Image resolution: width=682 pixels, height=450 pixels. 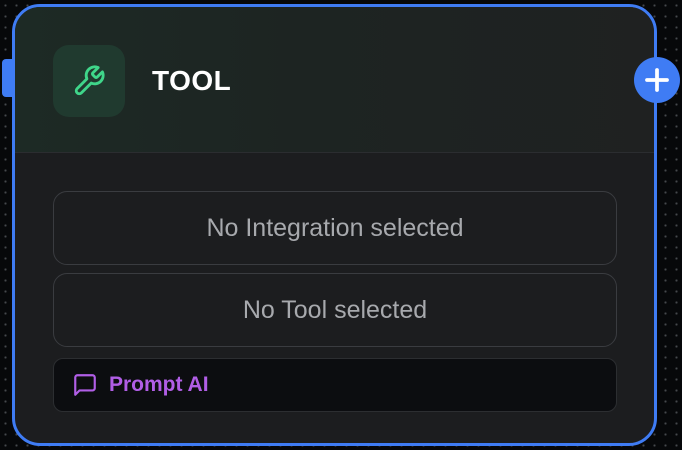 What do you see at coordinates (335, 310) in the screenshot?
I see `tool-select-button: No Tool selected` at bounding box center [335, 310].